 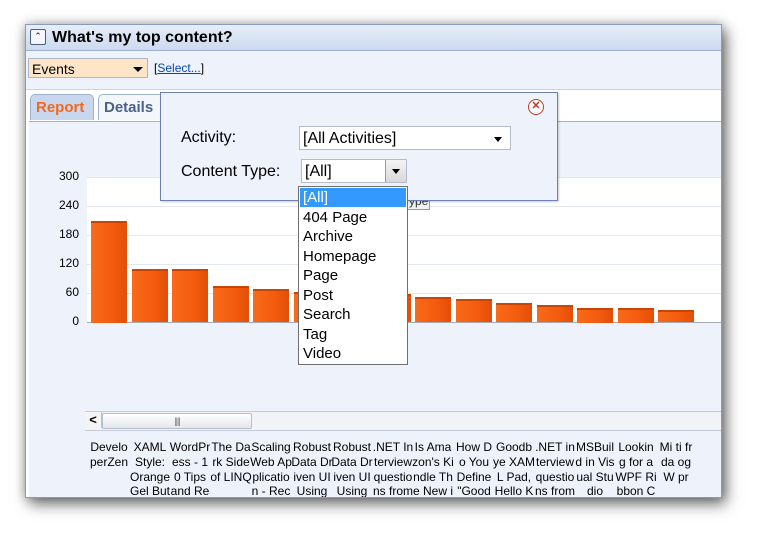 What do you see at coordinates (353, 295) in the screenshot?
I see `dropdown-option: Post` at bounding box center [353, 295].